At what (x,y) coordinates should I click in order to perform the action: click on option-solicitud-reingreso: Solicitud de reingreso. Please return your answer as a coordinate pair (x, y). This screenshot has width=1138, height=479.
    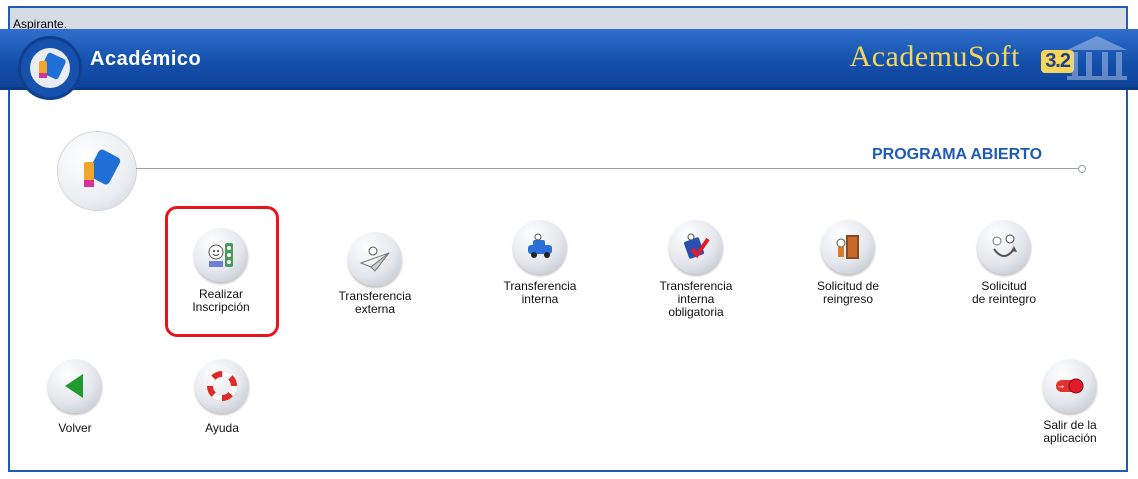
    Looking at the image, I should click on (848, 270).